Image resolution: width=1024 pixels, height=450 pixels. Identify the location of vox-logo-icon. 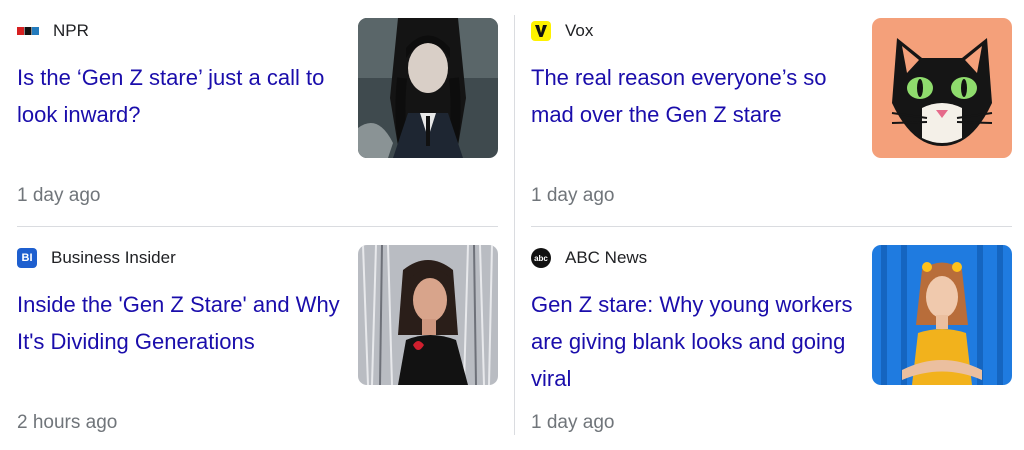
(541, 31).